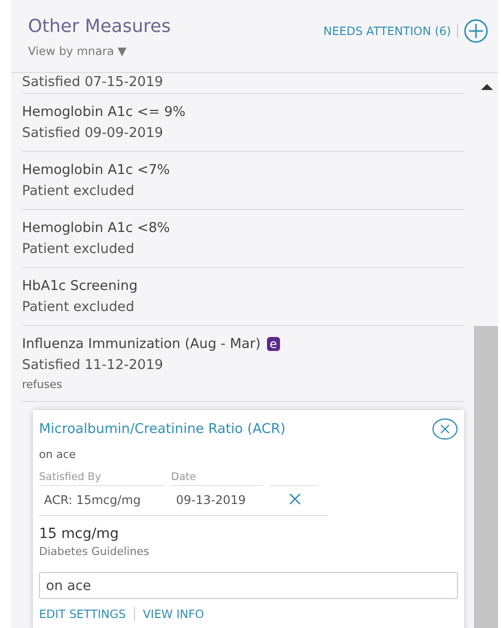  What do you see at coordinates (487, 87) in the screenshot?
I see `scroll-up-icon` at bounding box center [487, 87].